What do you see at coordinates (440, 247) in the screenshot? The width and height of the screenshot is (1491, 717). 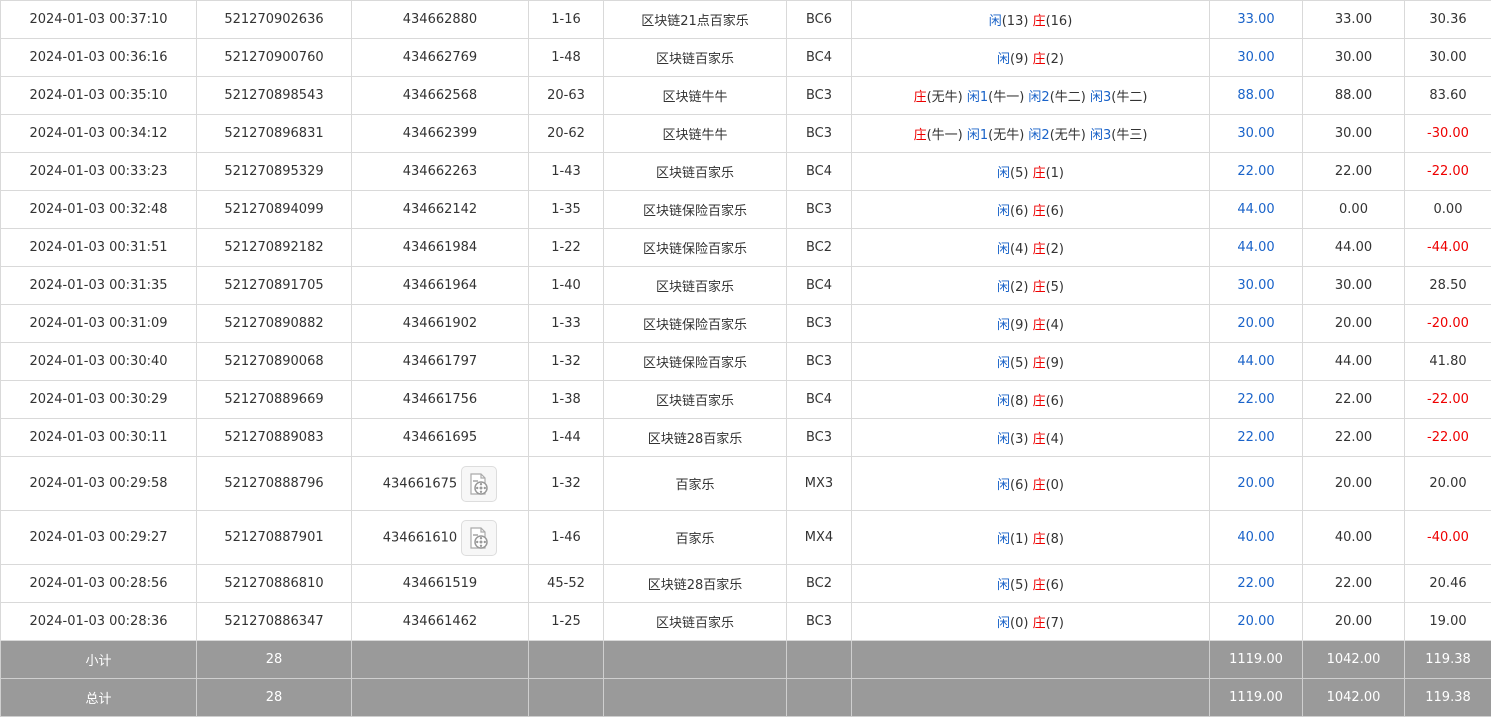 I see `round-id: 434661984` at bounding box center [440, 247].